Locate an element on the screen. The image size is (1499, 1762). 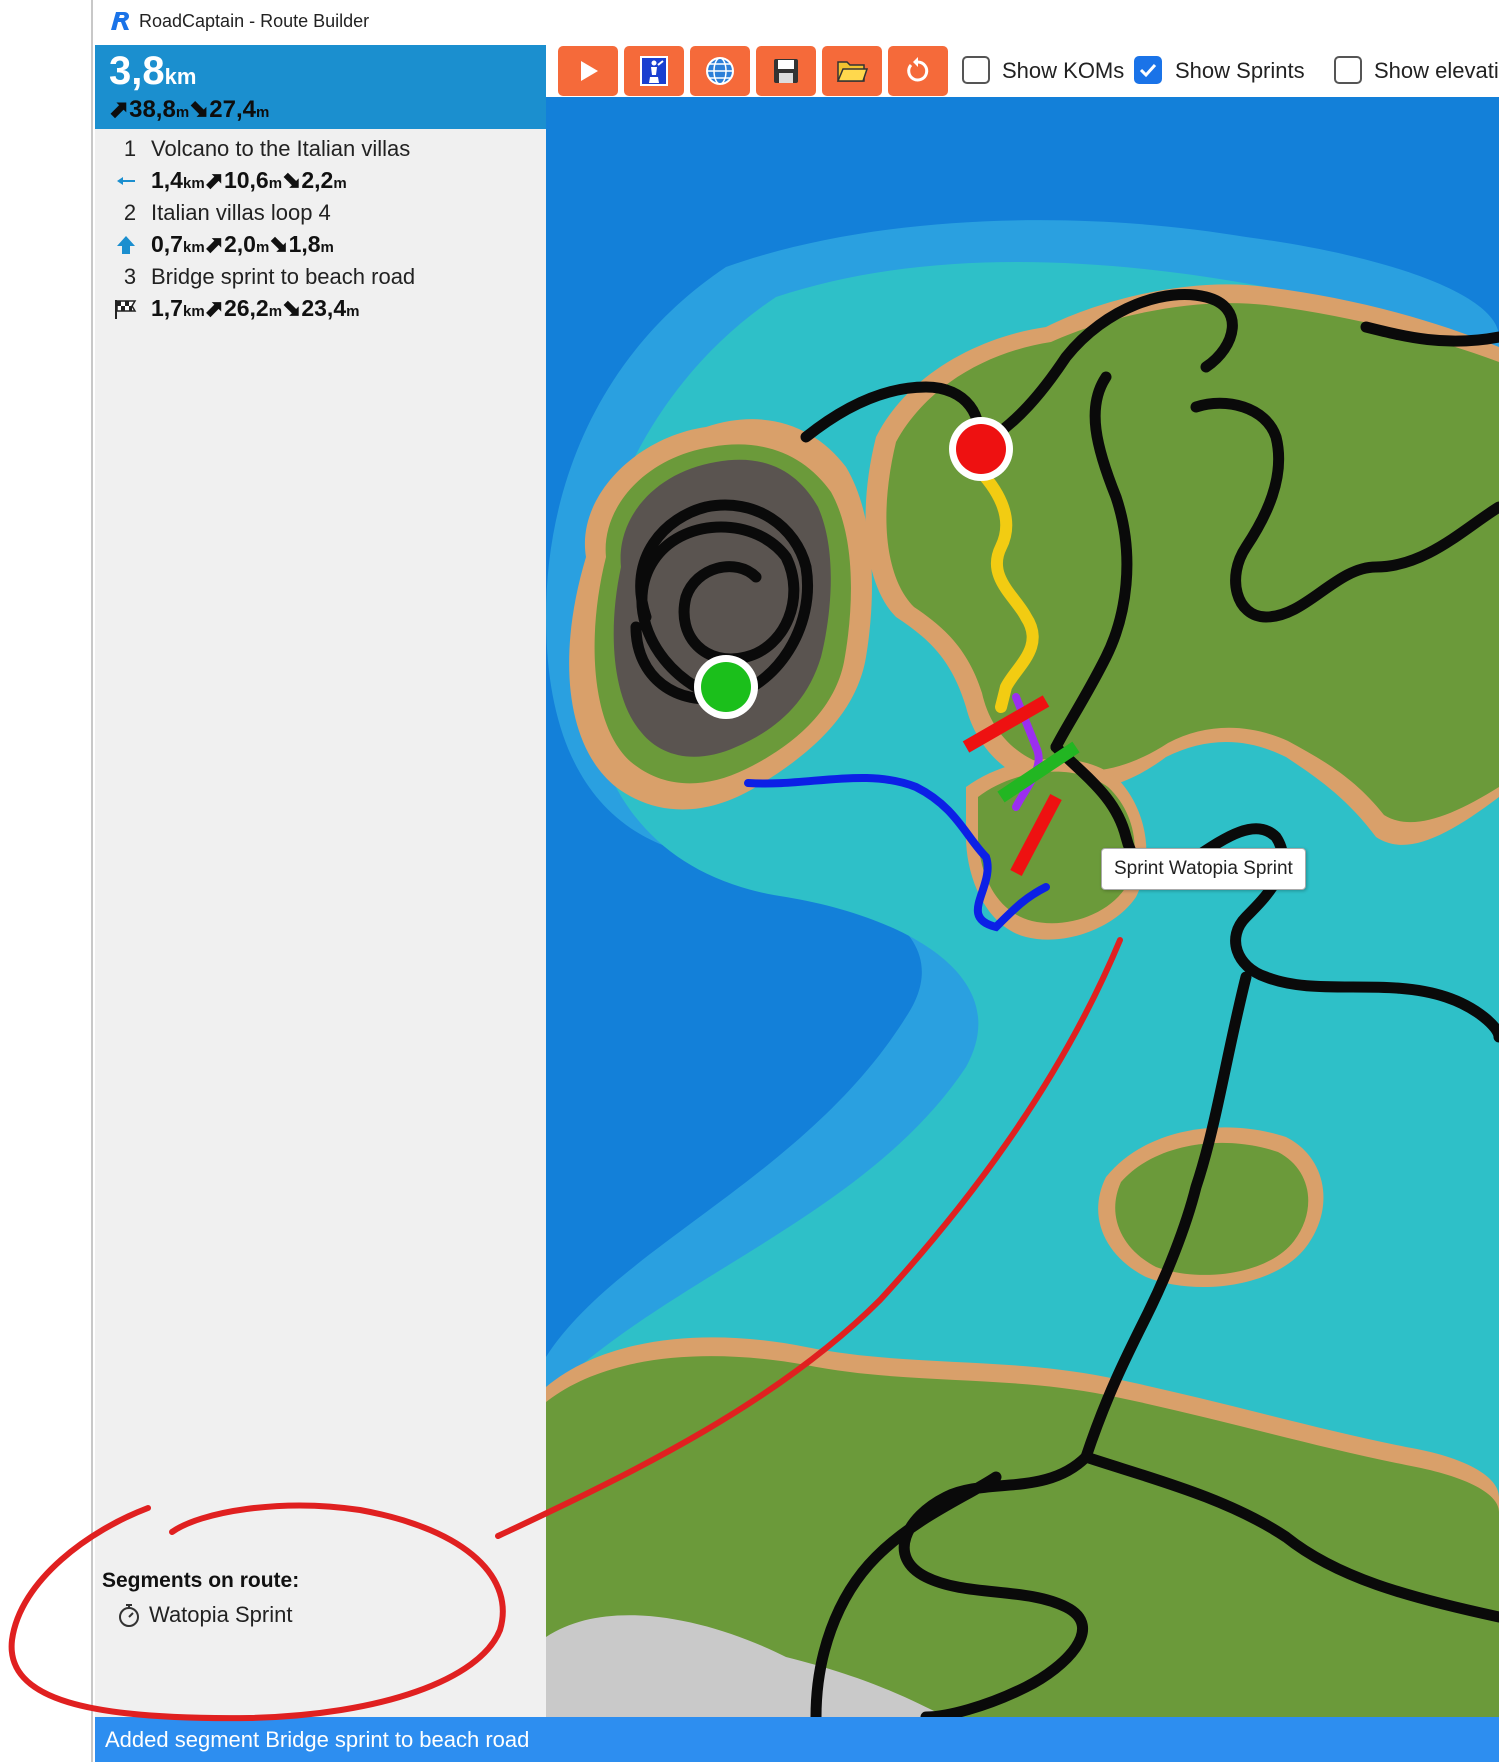
show-elevation-label: Show elevatio is located at coordinates (1436, 71).